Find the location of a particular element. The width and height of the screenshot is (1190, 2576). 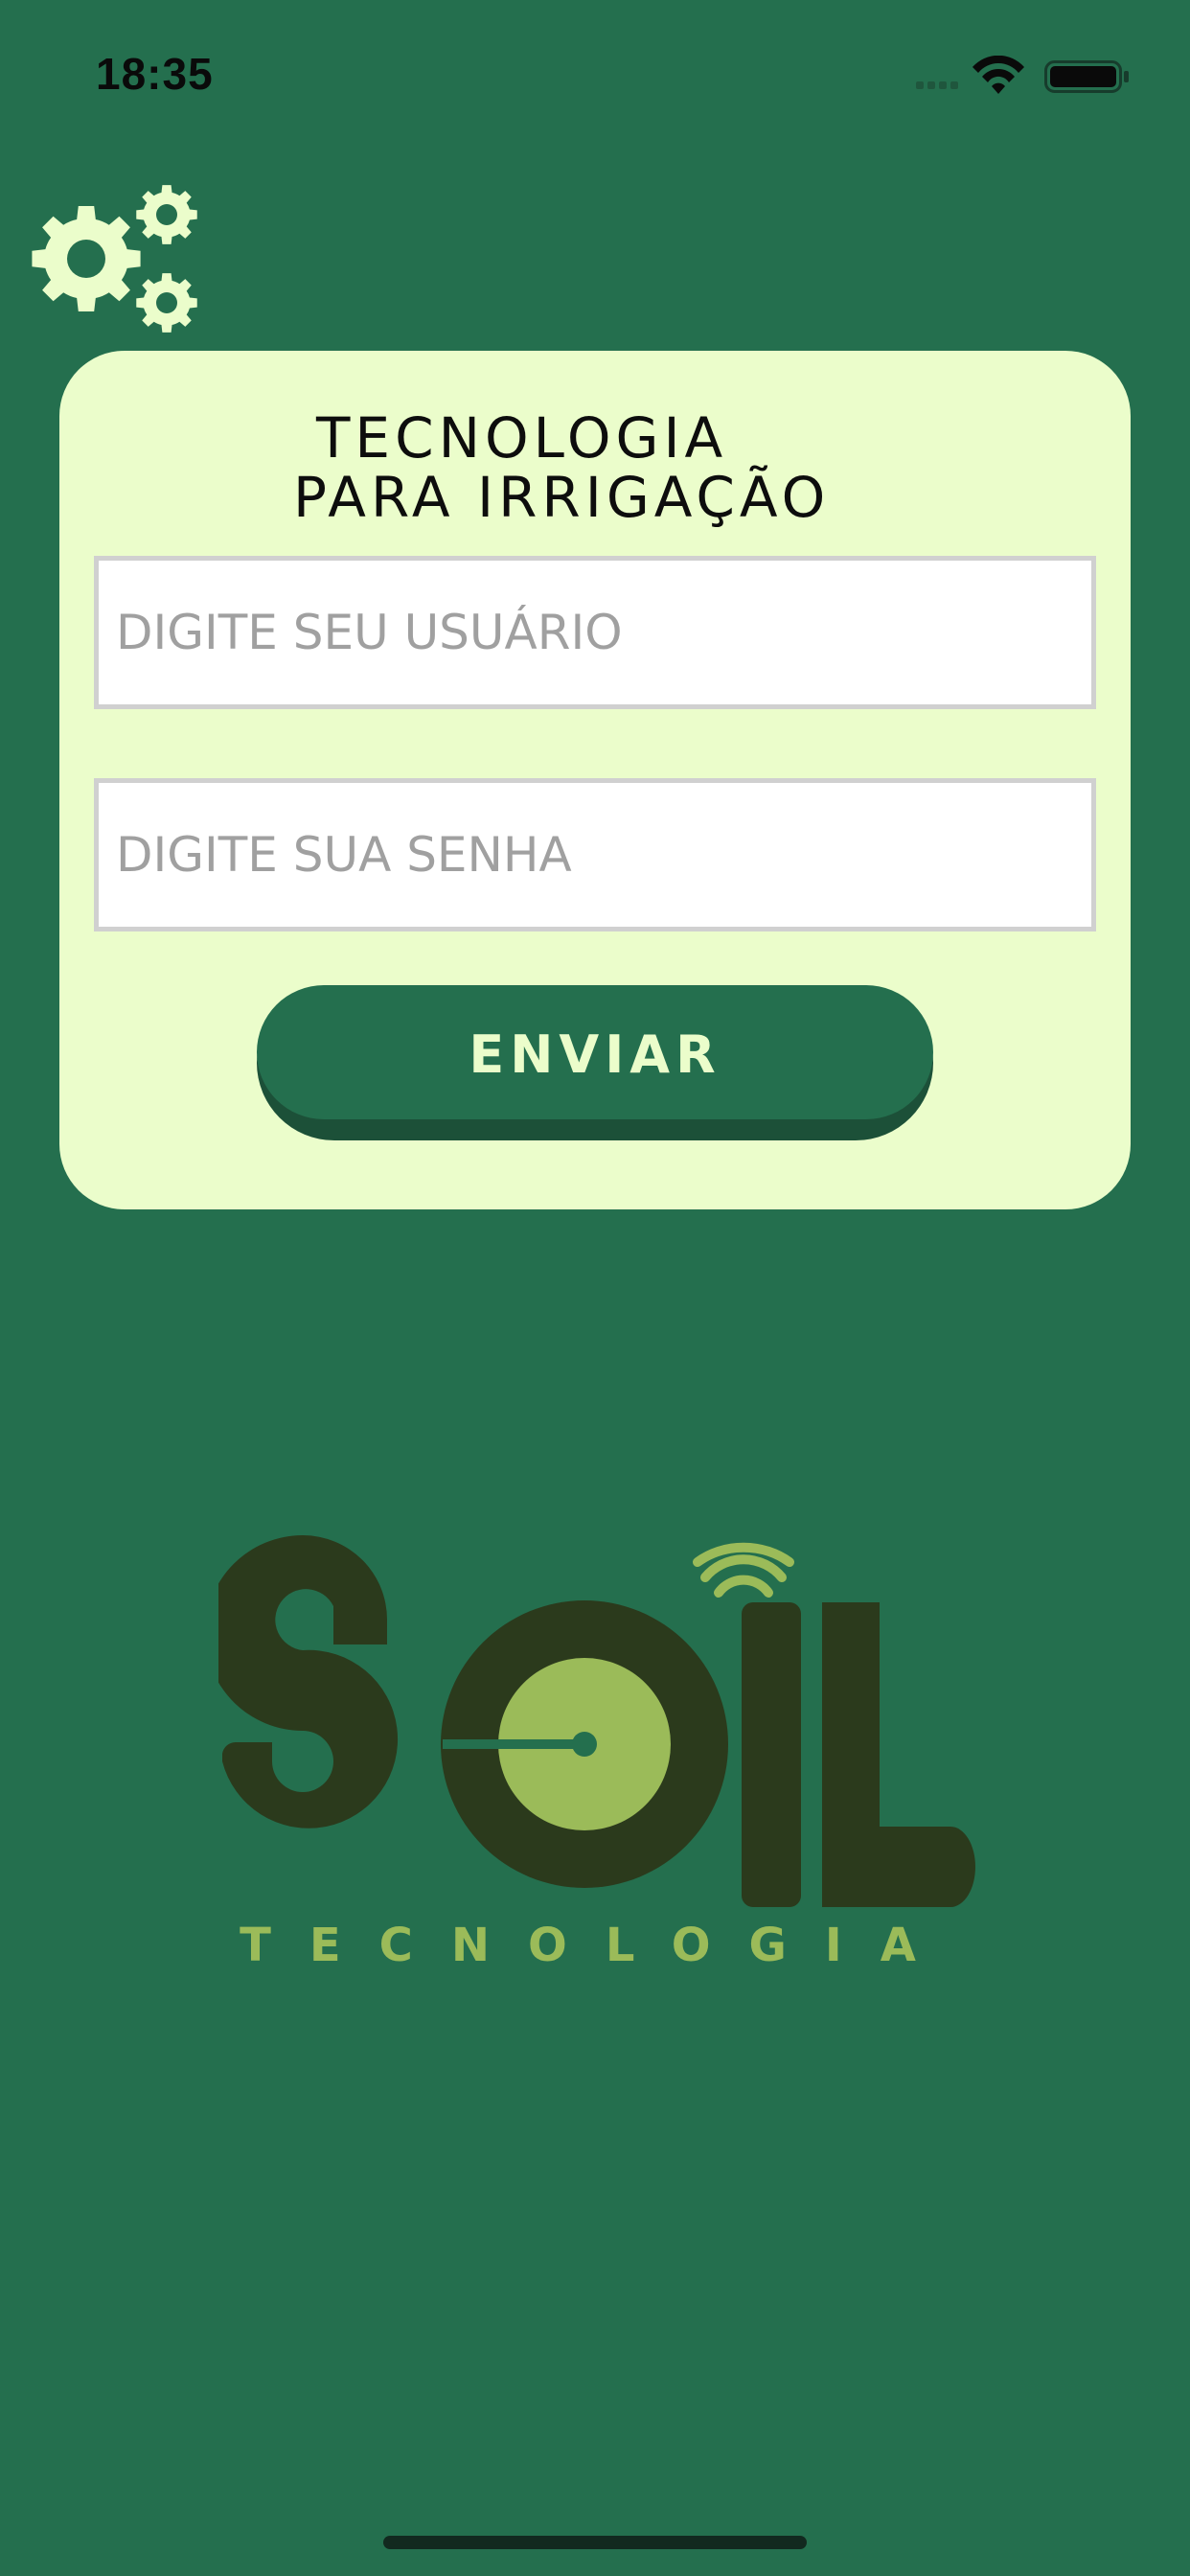

wifi-icon is located at coordinates (999, 75).